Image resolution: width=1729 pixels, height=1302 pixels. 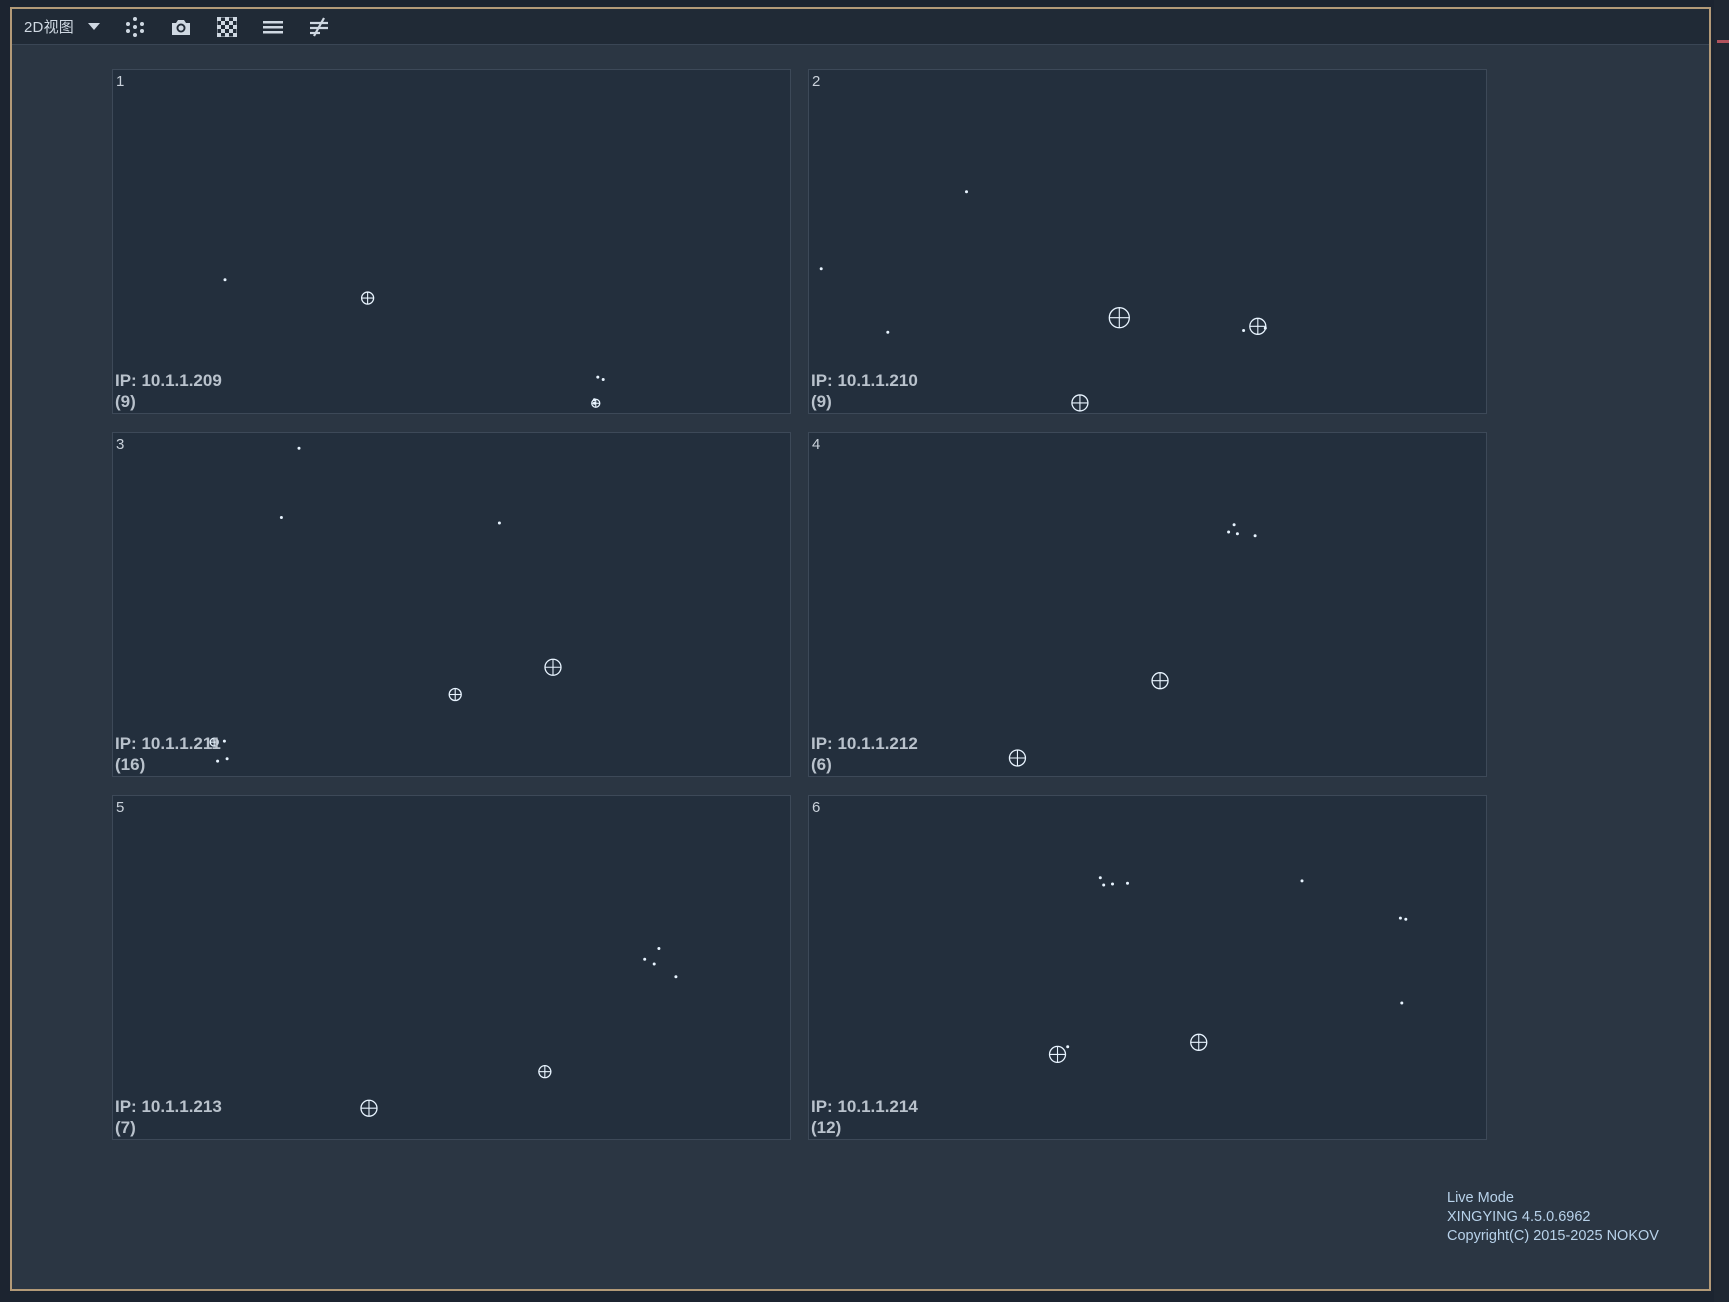 I want to click on camera-ip-label: IP: 10.1.1.209, so click(x=168, y=380).